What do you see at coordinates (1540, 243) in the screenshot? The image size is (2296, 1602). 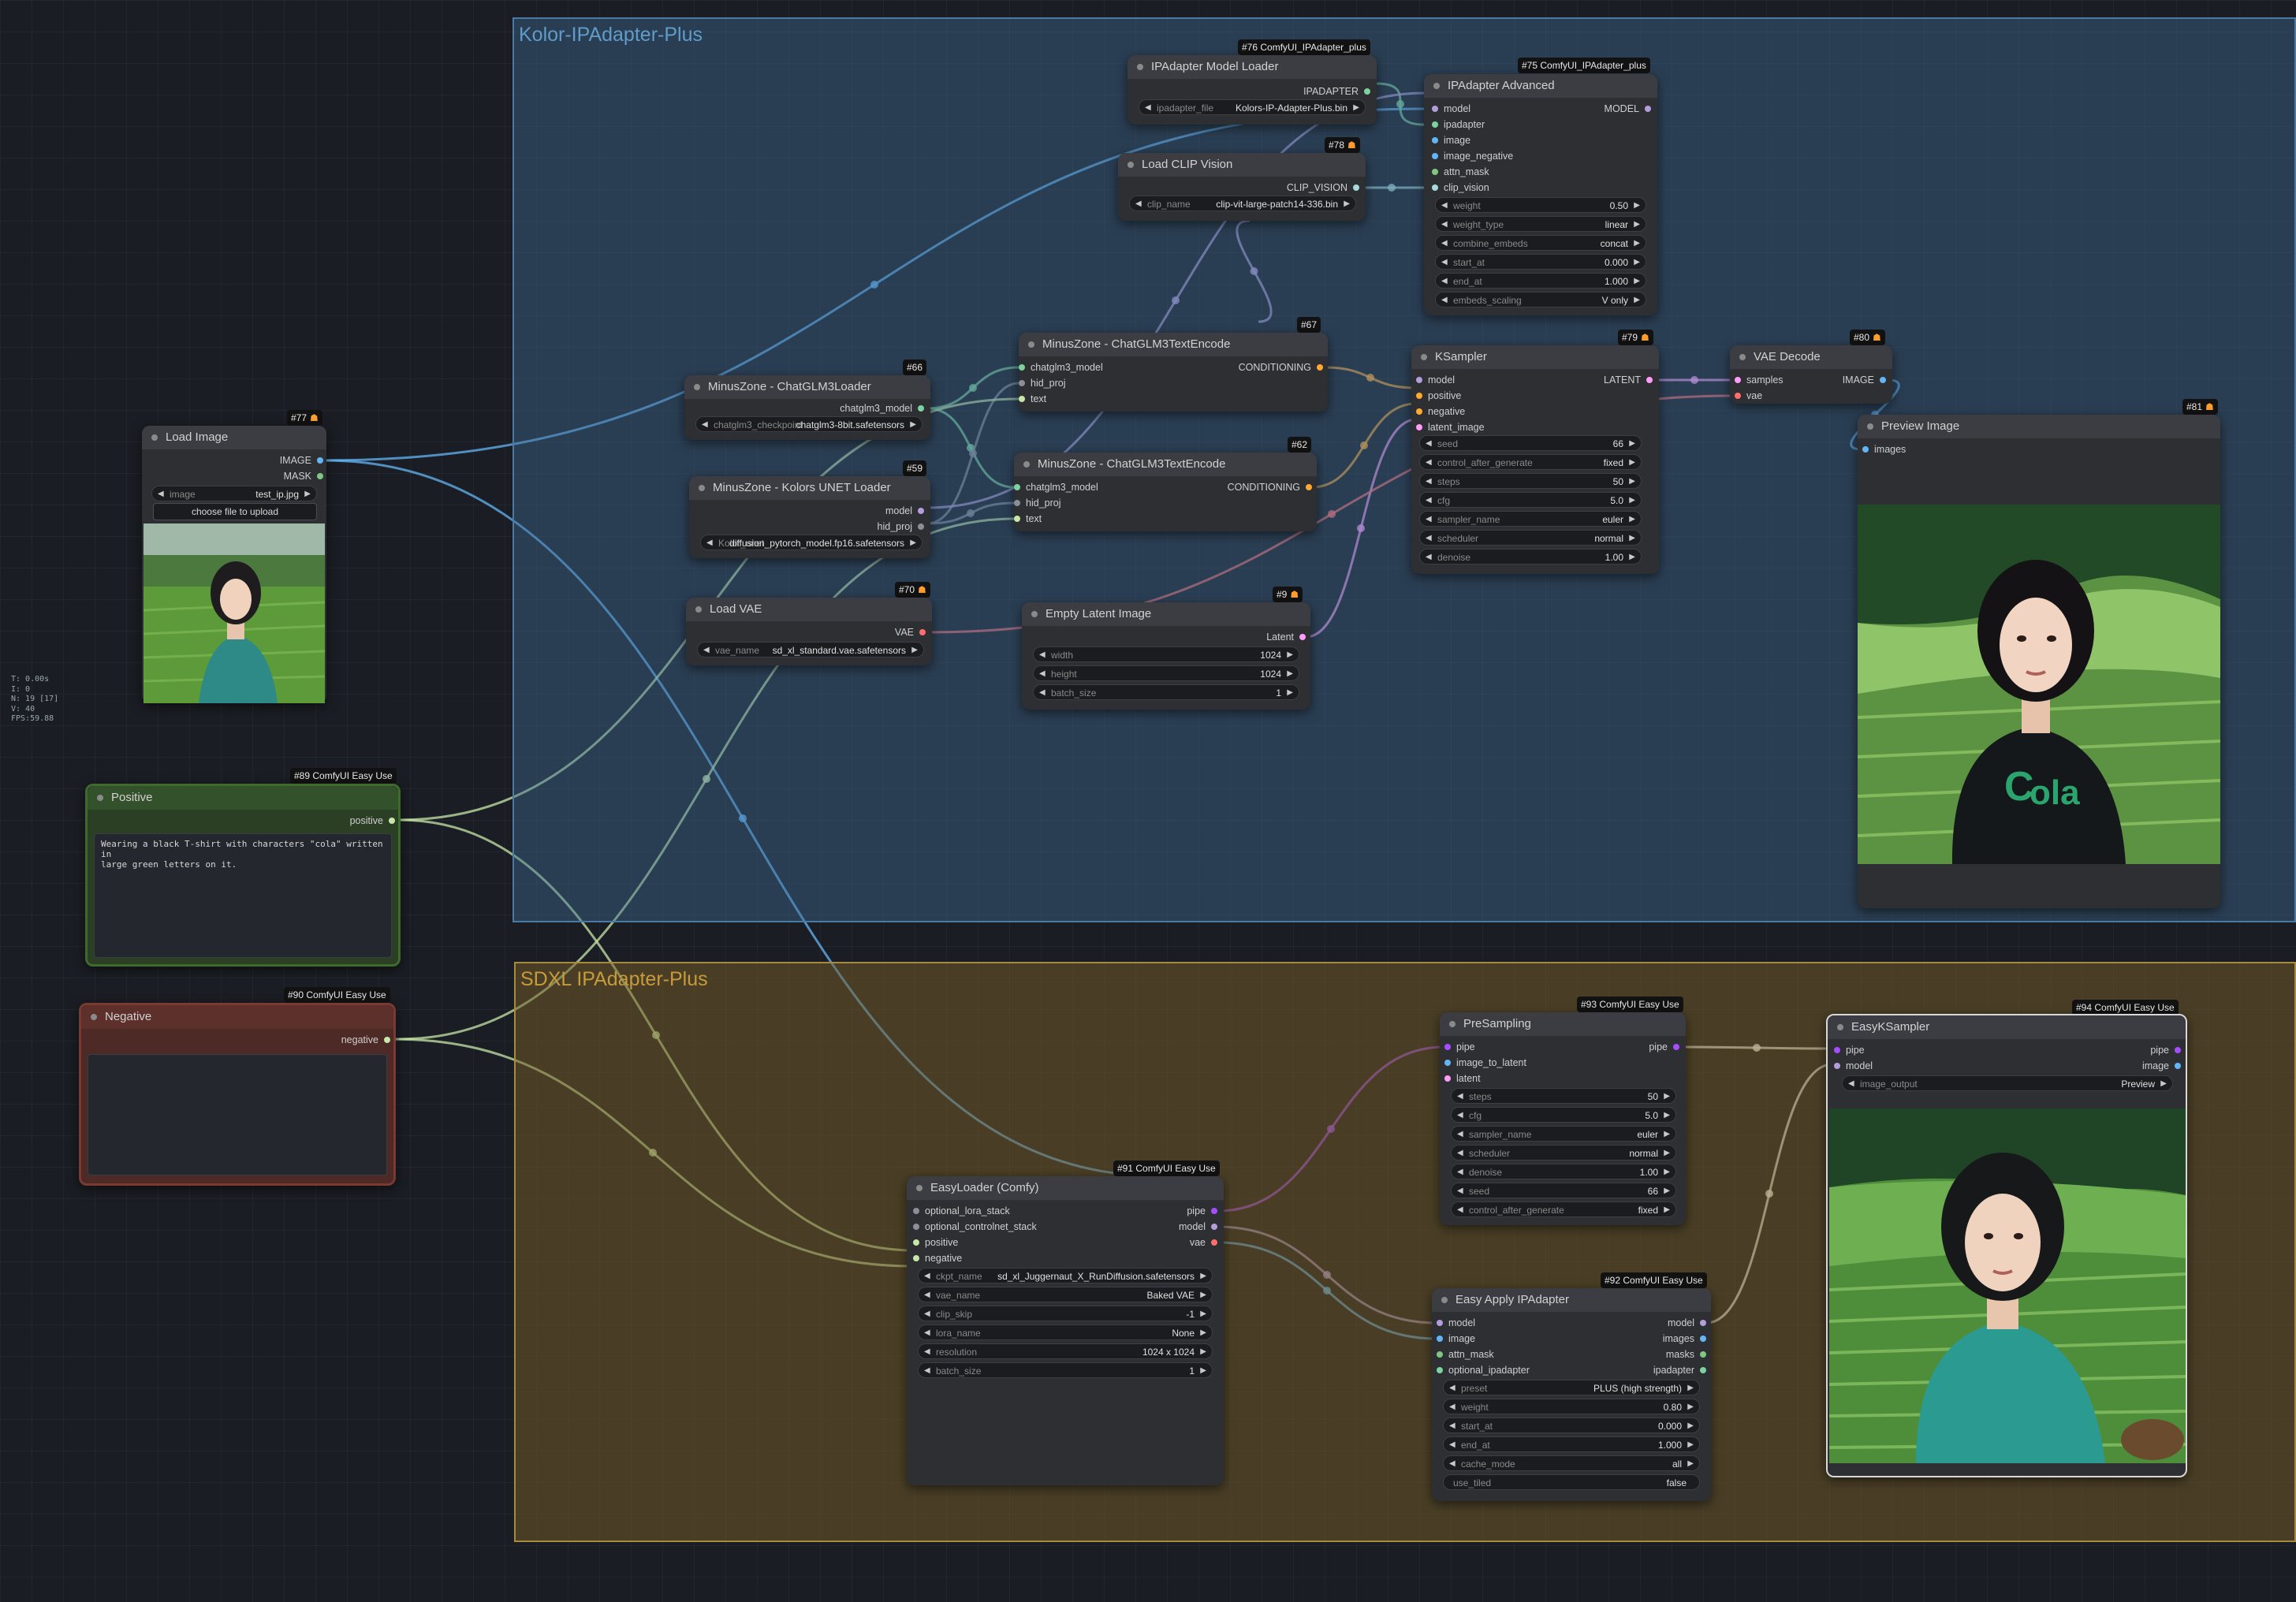 I see `widget-combine-embeds: ◀ combine_embeds concat ▶` at bounding box center [1540, 243].